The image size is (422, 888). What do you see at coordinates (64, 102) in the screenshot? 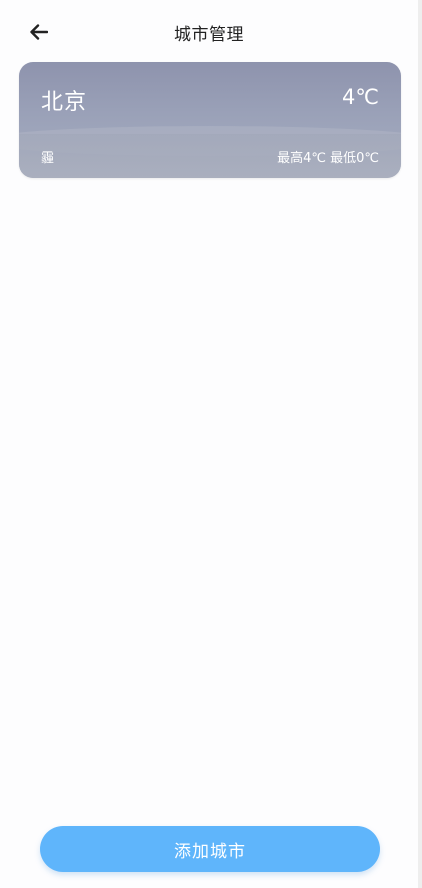
I see `city-name: 北京` at bounding box center [64, 102].